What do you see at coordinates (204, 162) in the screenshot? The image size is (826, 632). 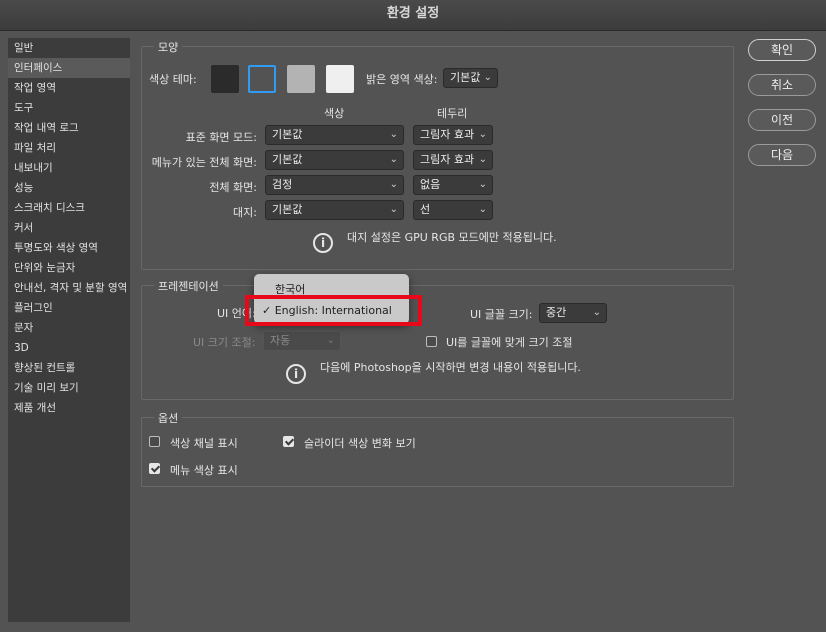 I see `full-screen-menus-label: 메뉴가 있는 전체 화면:` at bounding box center [204, 162].